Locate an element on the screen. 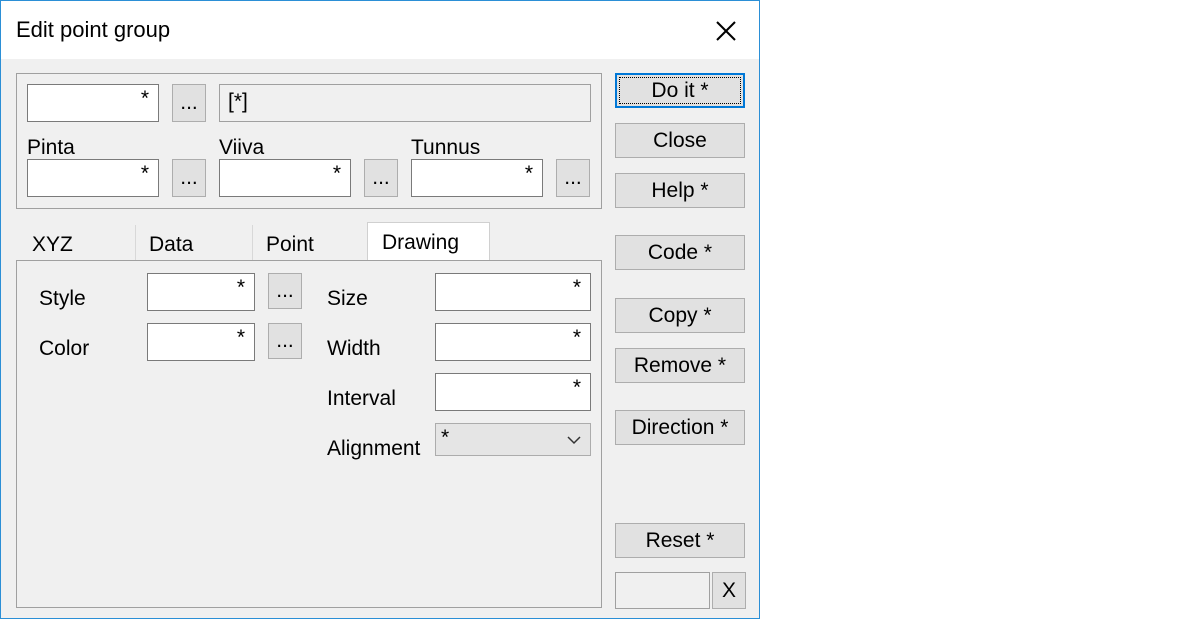 The image size is (1200, 619). help-button: Help * is located at coordinates (680, 190).